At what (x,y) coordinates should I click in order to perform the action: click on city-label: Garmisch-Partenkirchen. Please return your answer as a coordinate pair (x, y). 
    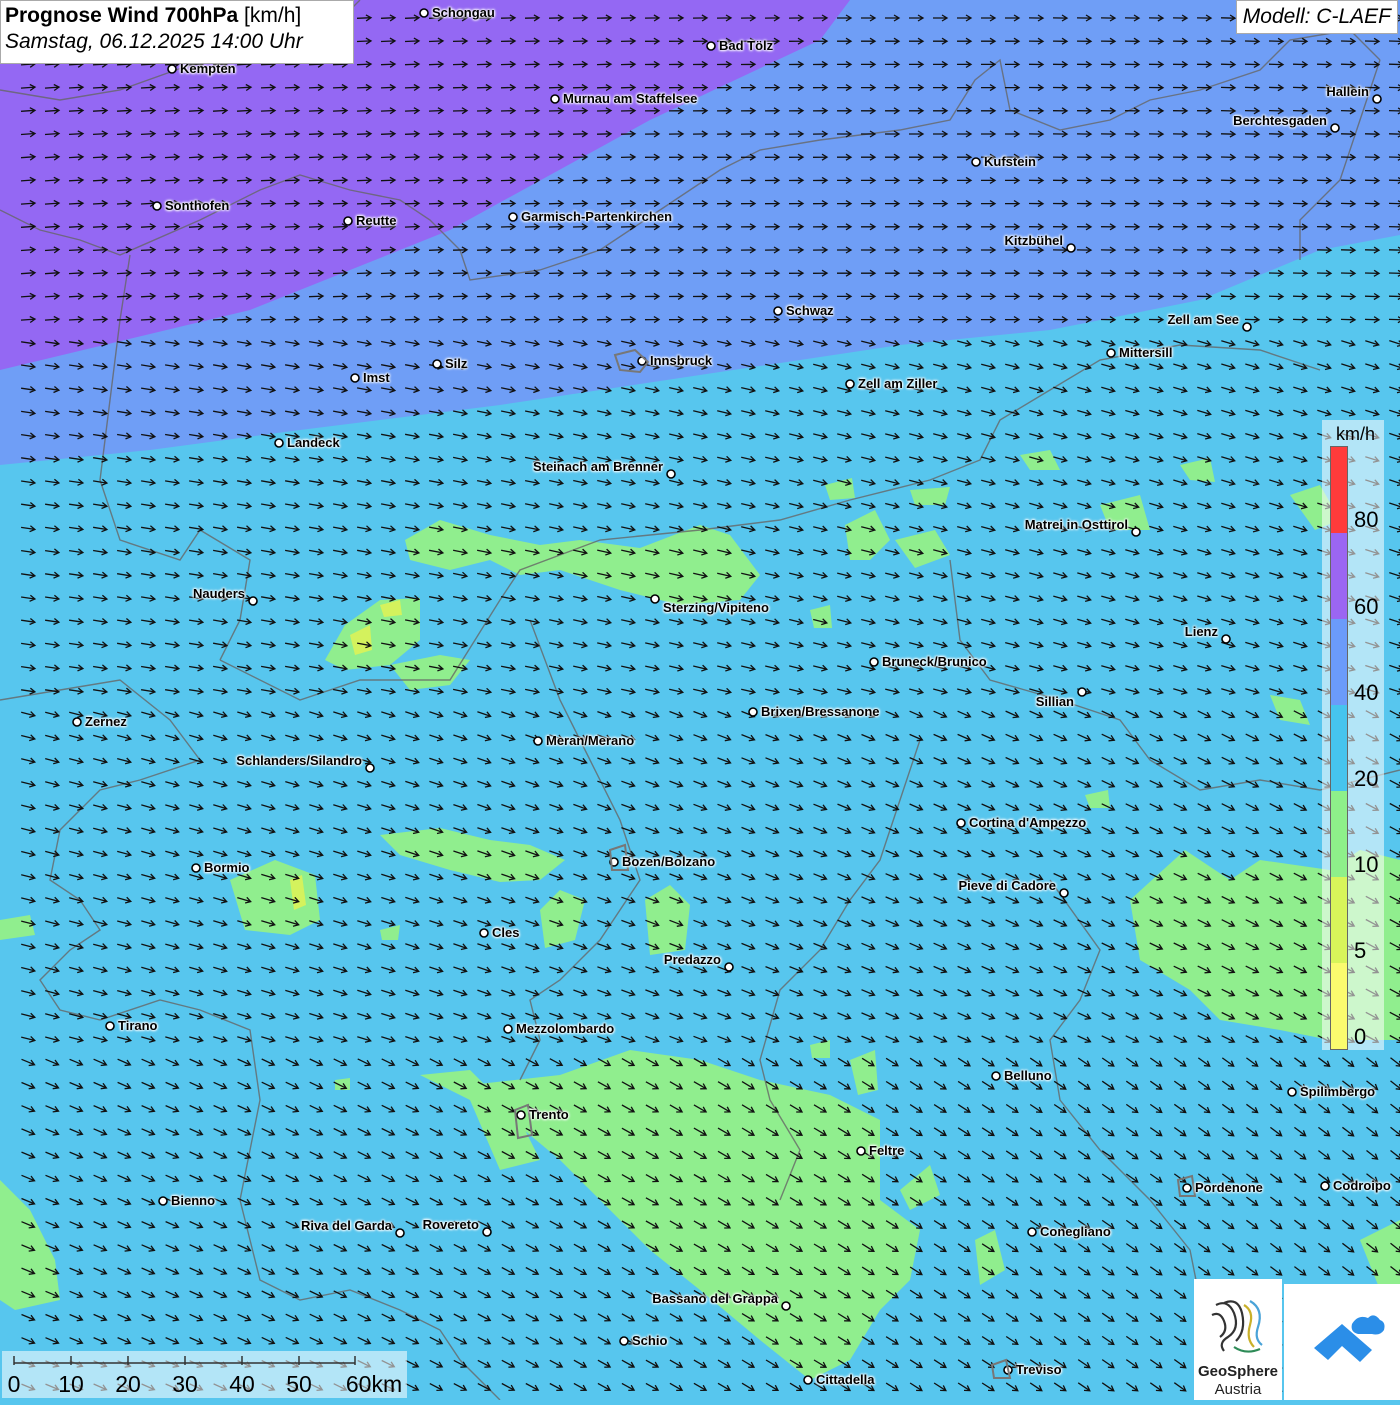
    Looking at the image, I should click on (597, 216).